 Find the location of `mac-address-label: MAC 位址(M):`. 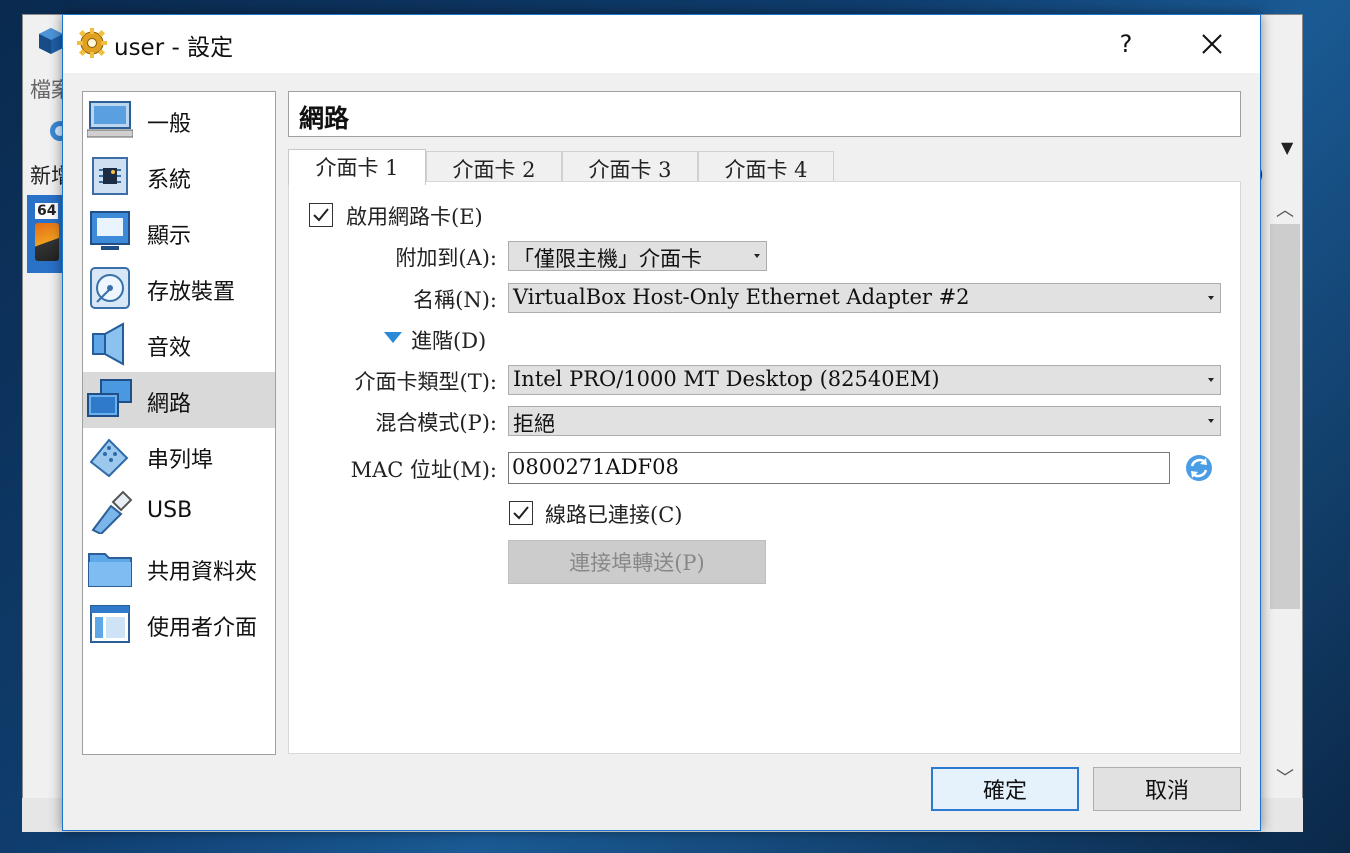

mac-address-label: MAC 位址(M): is located at coordinates (423, 470).